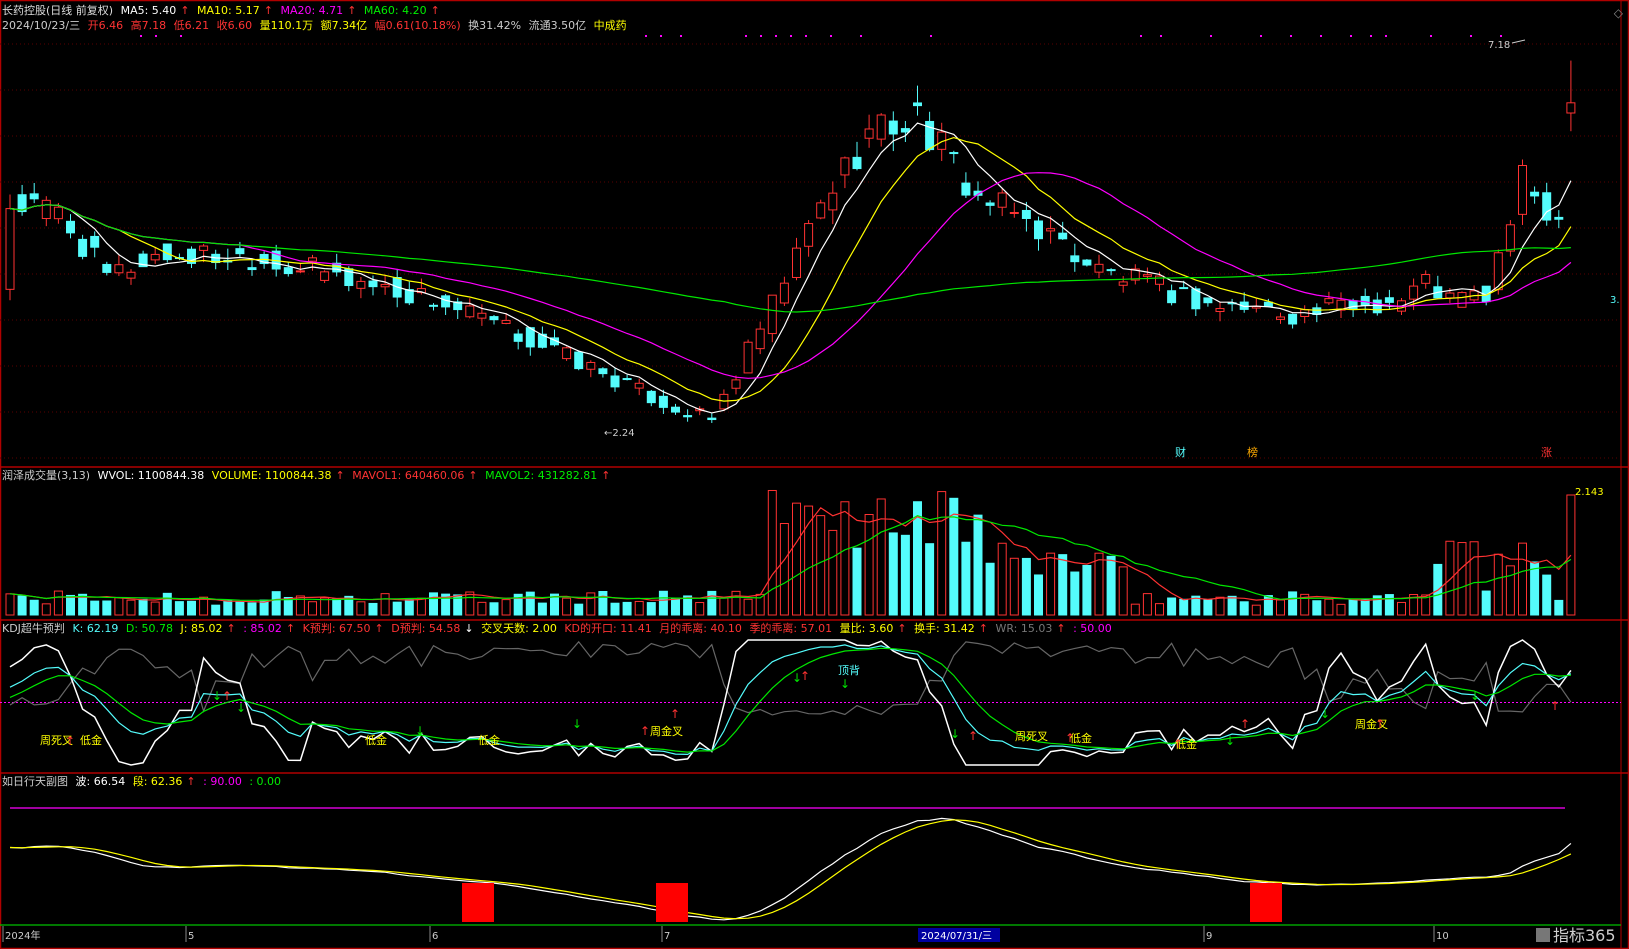 Image resolution: width=1629 pixels, height=949 pixels. I want to click on quote-sector: 中成药, so click(610, 25).